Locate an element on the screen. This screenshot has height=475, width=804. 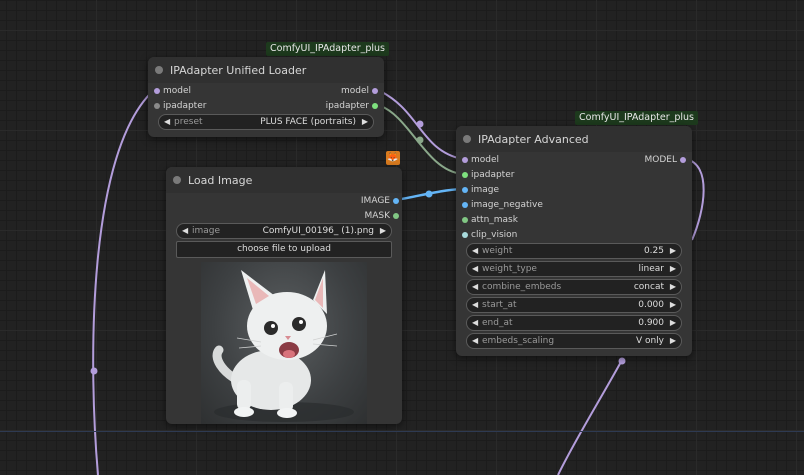
socket-image-icon is located at coordinates (465, 190).